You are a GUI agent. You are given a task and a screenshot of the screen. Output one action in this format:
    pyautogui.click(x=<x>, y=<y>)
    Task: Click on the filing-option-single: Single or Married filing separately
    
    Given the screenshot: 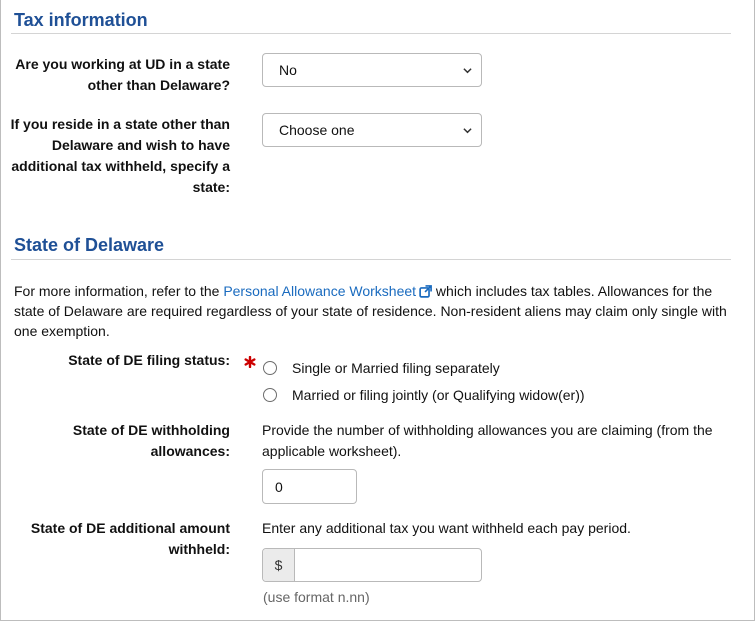 What is the action you would take?
    pyautogui.click(x=381, y=368)
    